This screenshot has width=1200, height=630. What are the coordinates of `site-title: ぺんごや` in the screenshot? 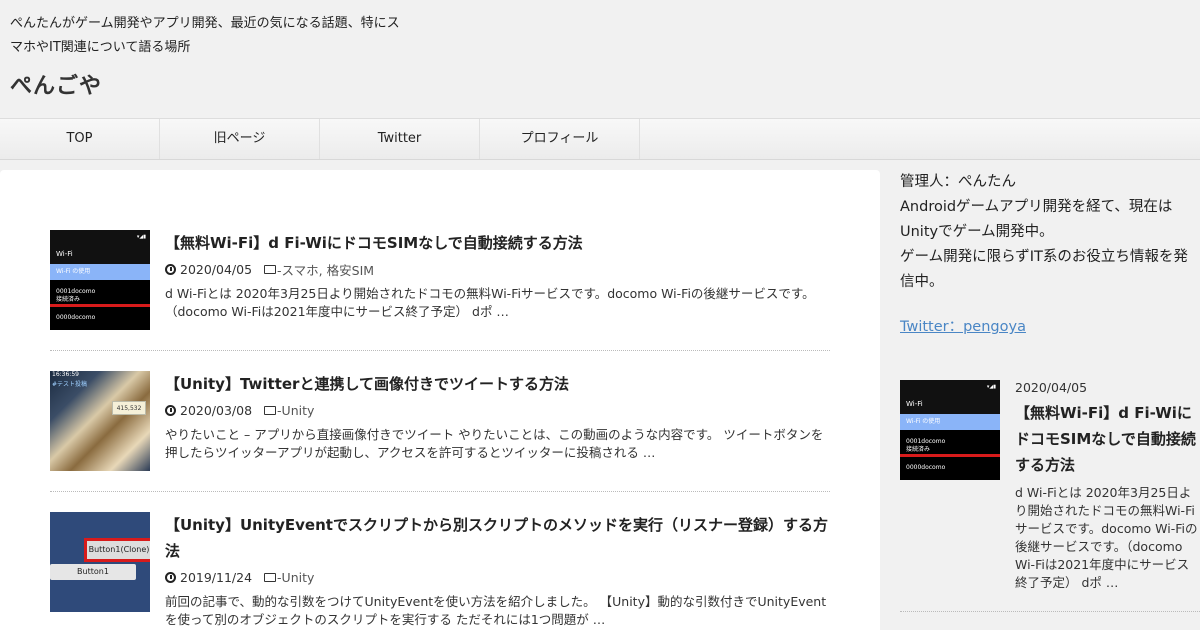 It's located at (56, 84).